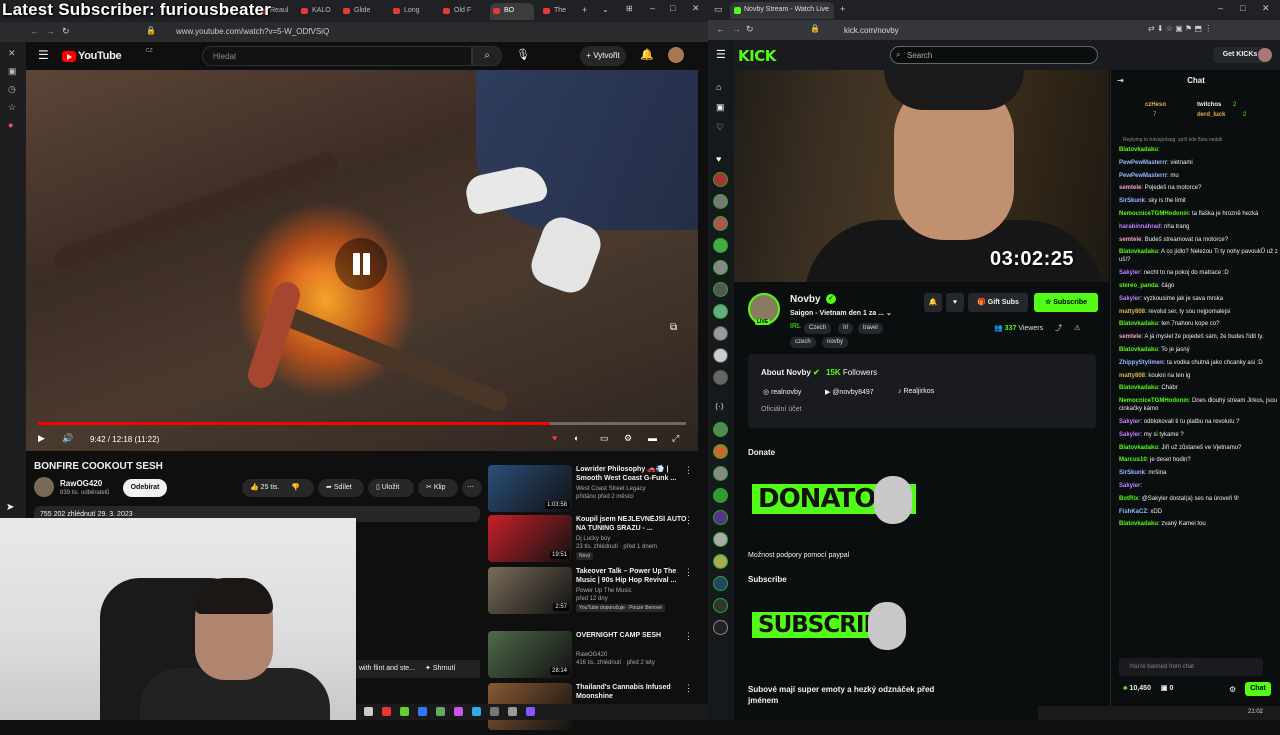 The height and width of the screenshot is (735, 1280). I want to click on like-button: 👍 25 tis. 👎, so click(278, 488).